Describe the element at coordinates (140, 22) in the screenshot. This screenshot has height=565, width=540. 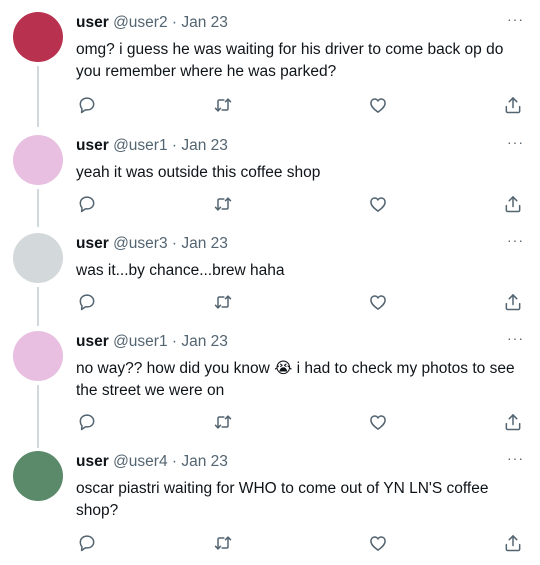
I see `user-handle: @user2` at that location.